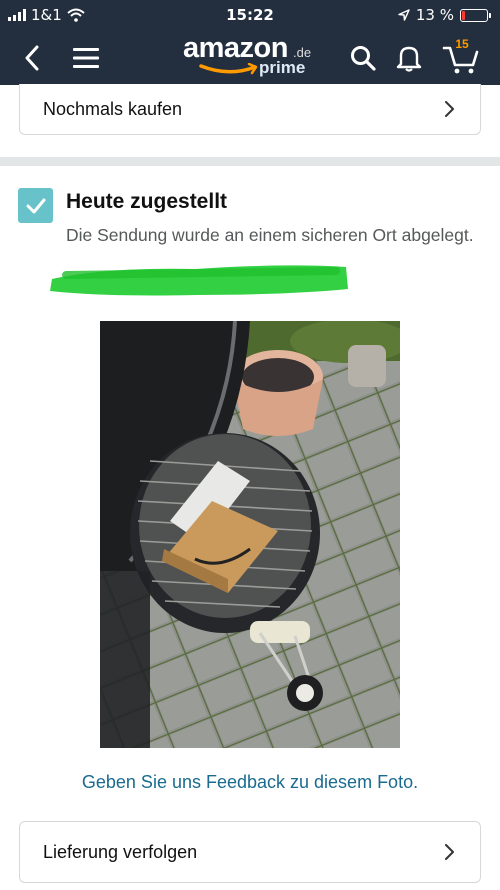  Describe the element at coordinates (147, 201) in the screenshot. I see `delivery-status-title: Heute zugestellt` at that location.